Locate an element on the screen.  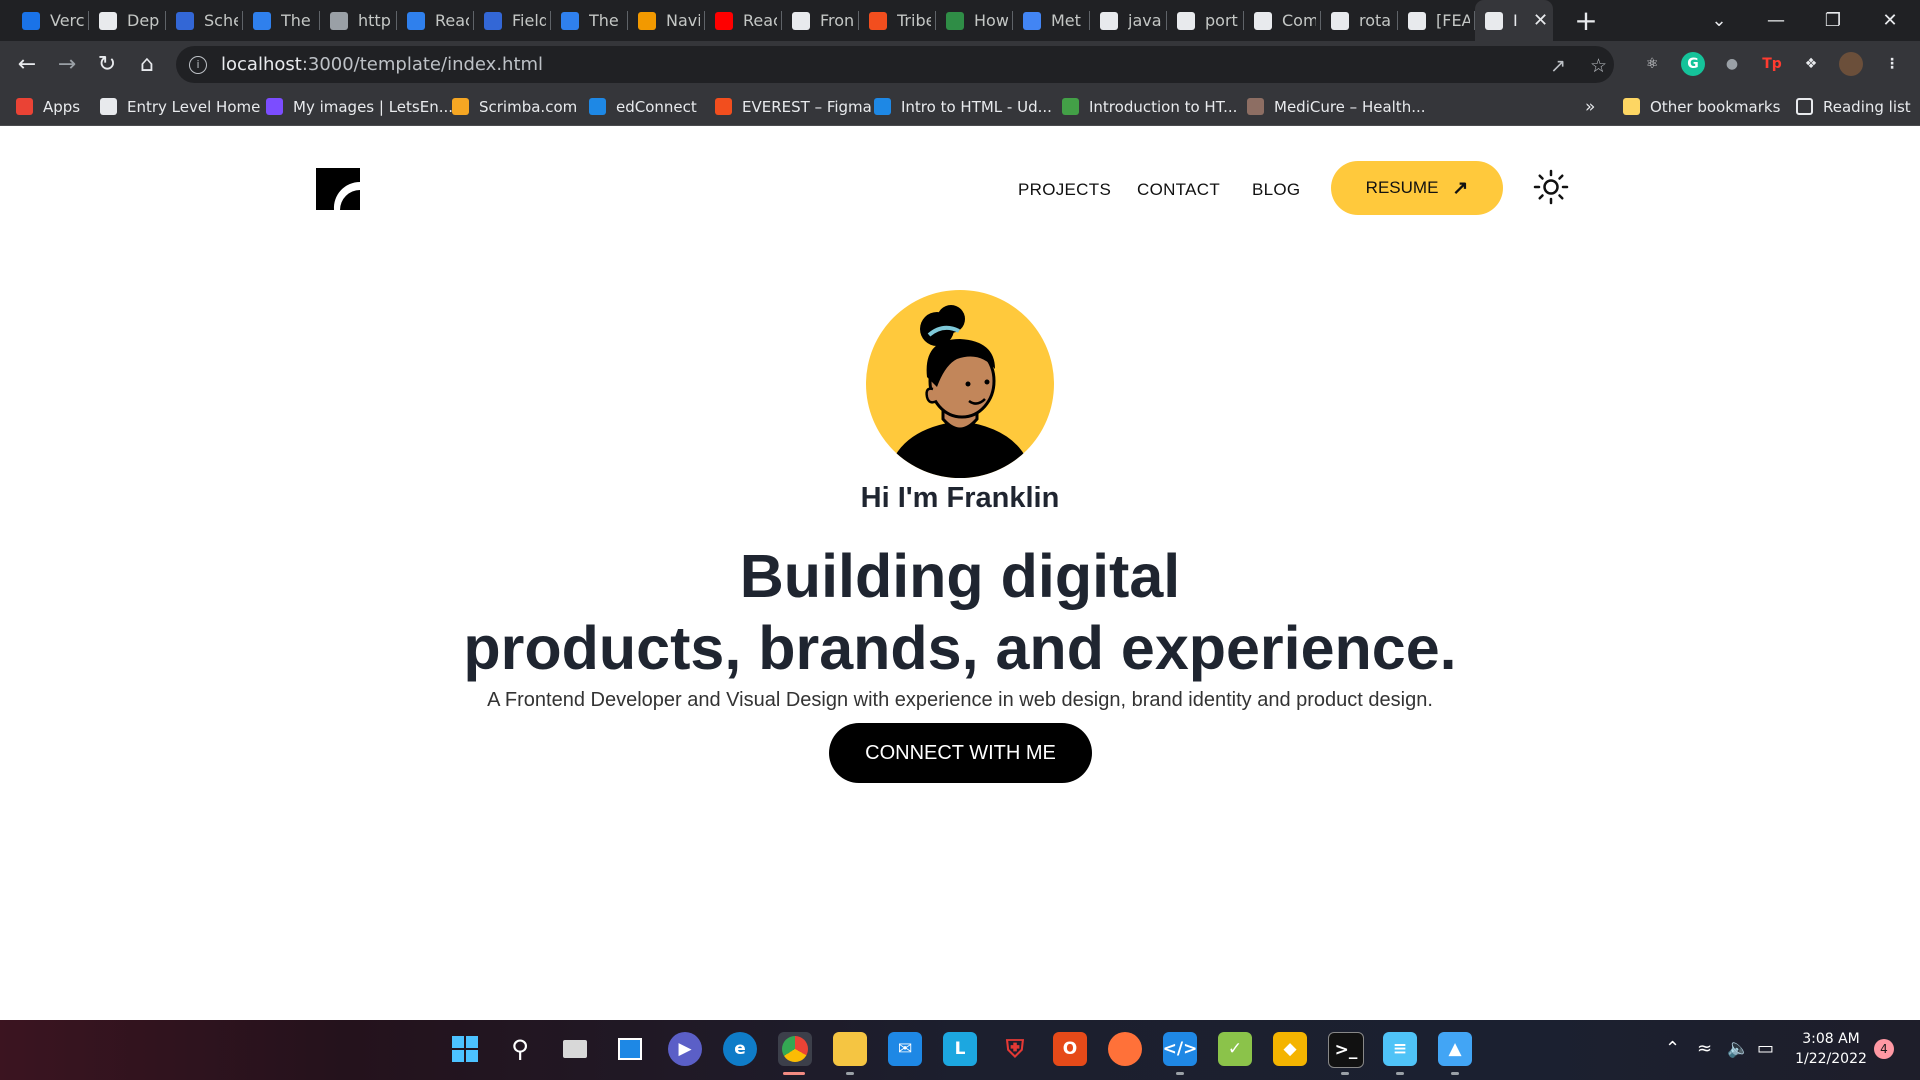
reload-button: ↻ is located at coordinates (107, 64).